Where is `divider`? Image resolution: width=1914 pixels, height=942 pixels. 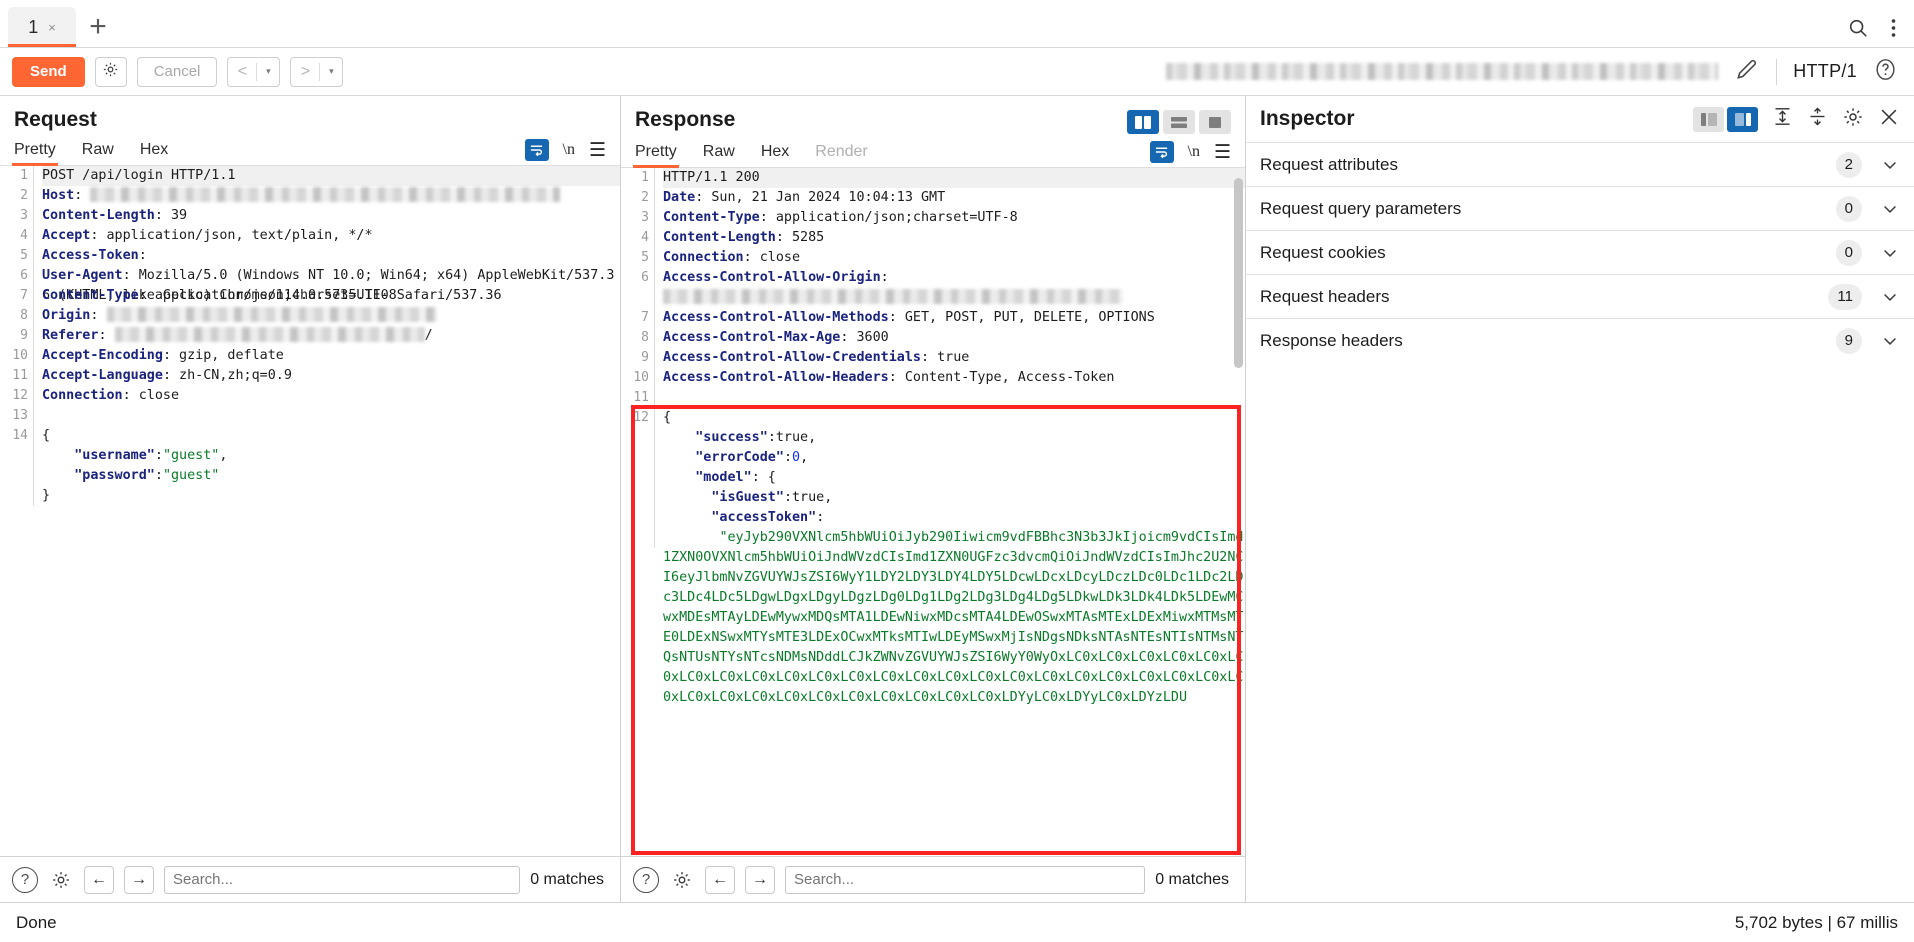 divider is located at coordinates (1777, 71).